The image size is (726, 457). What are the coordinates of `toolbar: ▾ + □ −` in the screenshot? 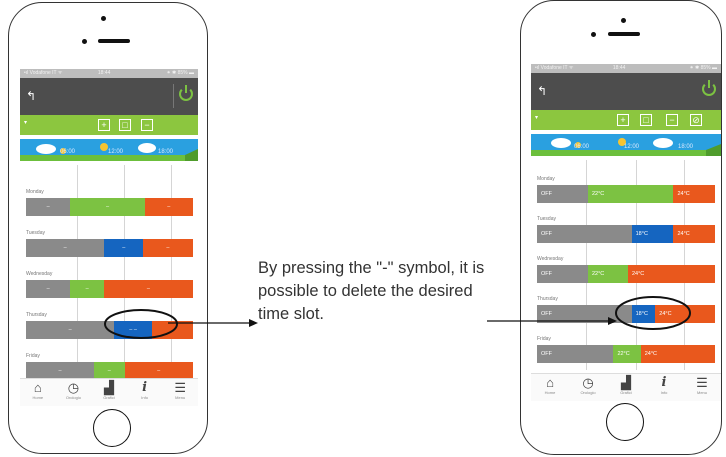 It's located at (109, 125).